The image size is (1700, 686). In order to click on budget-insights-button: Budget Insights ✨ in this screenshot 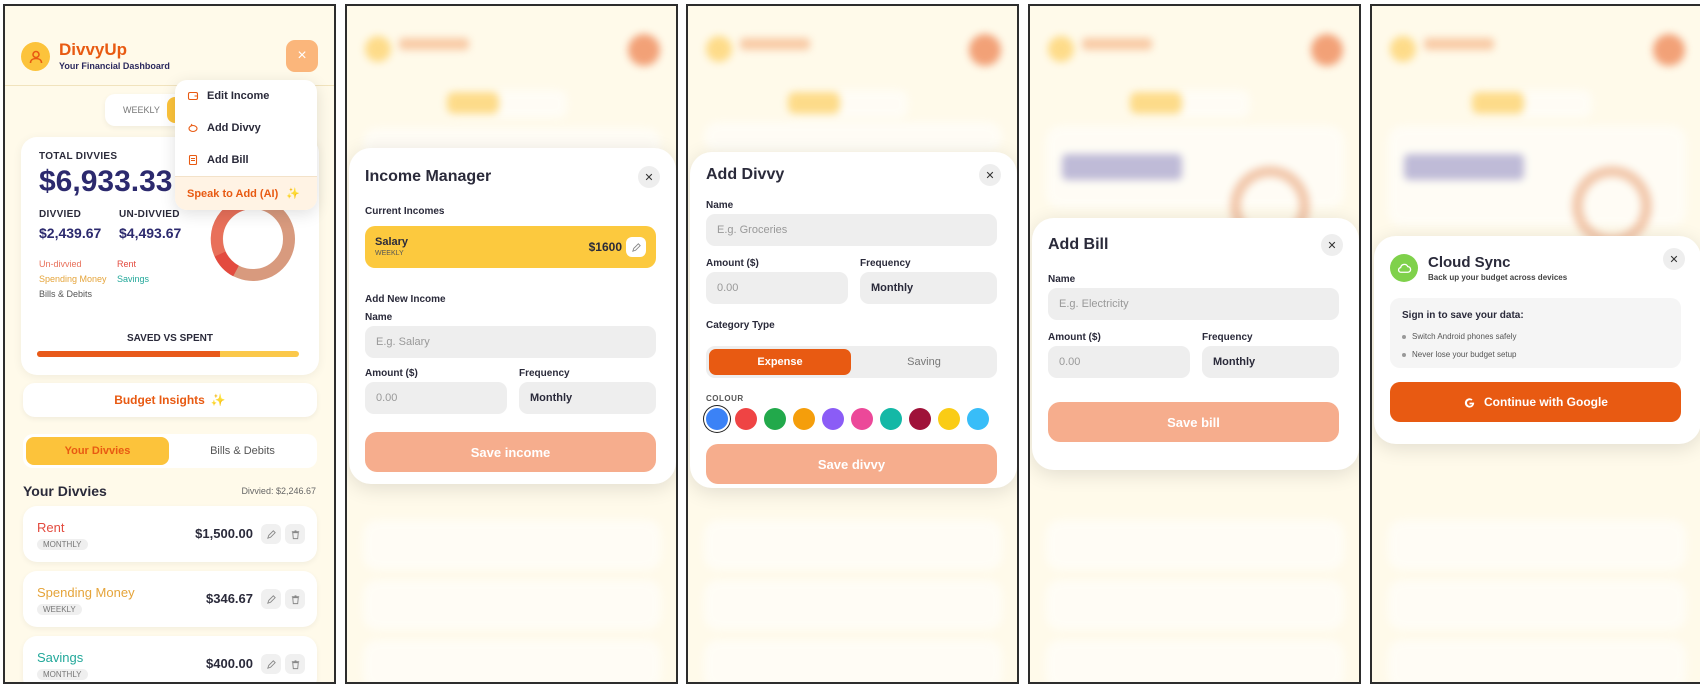, I will do `click(170, 400)`.